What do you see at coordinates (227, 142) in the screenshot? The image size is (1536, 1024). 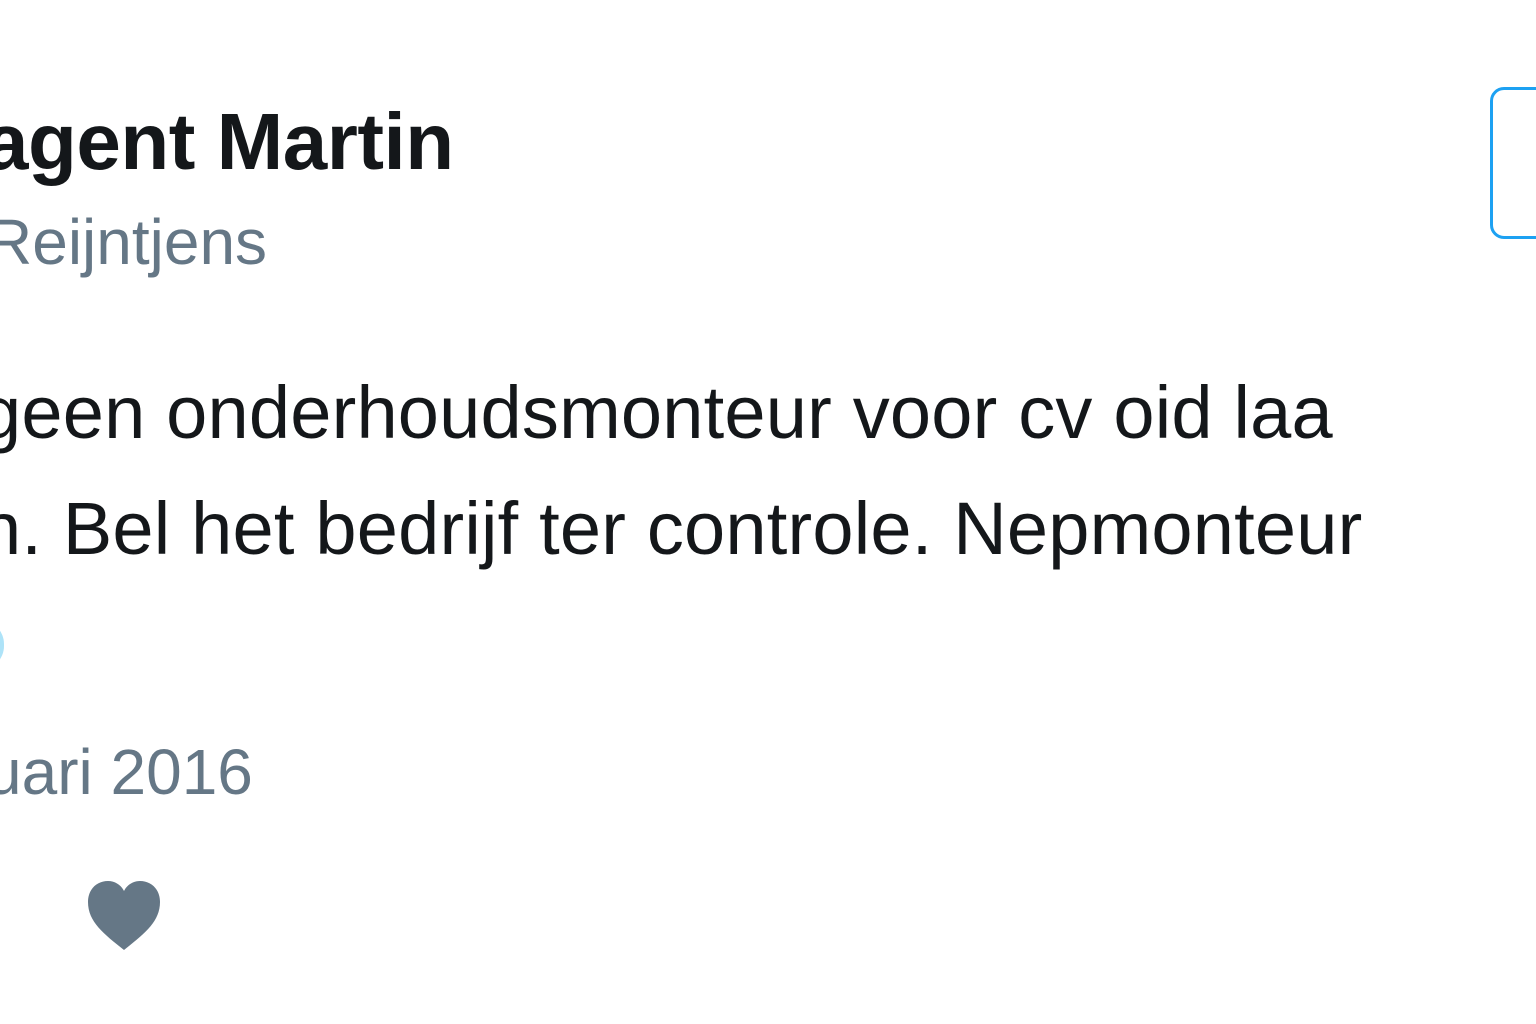 I see `author-display-name: agent Martin` at bounding box center [227, 142].